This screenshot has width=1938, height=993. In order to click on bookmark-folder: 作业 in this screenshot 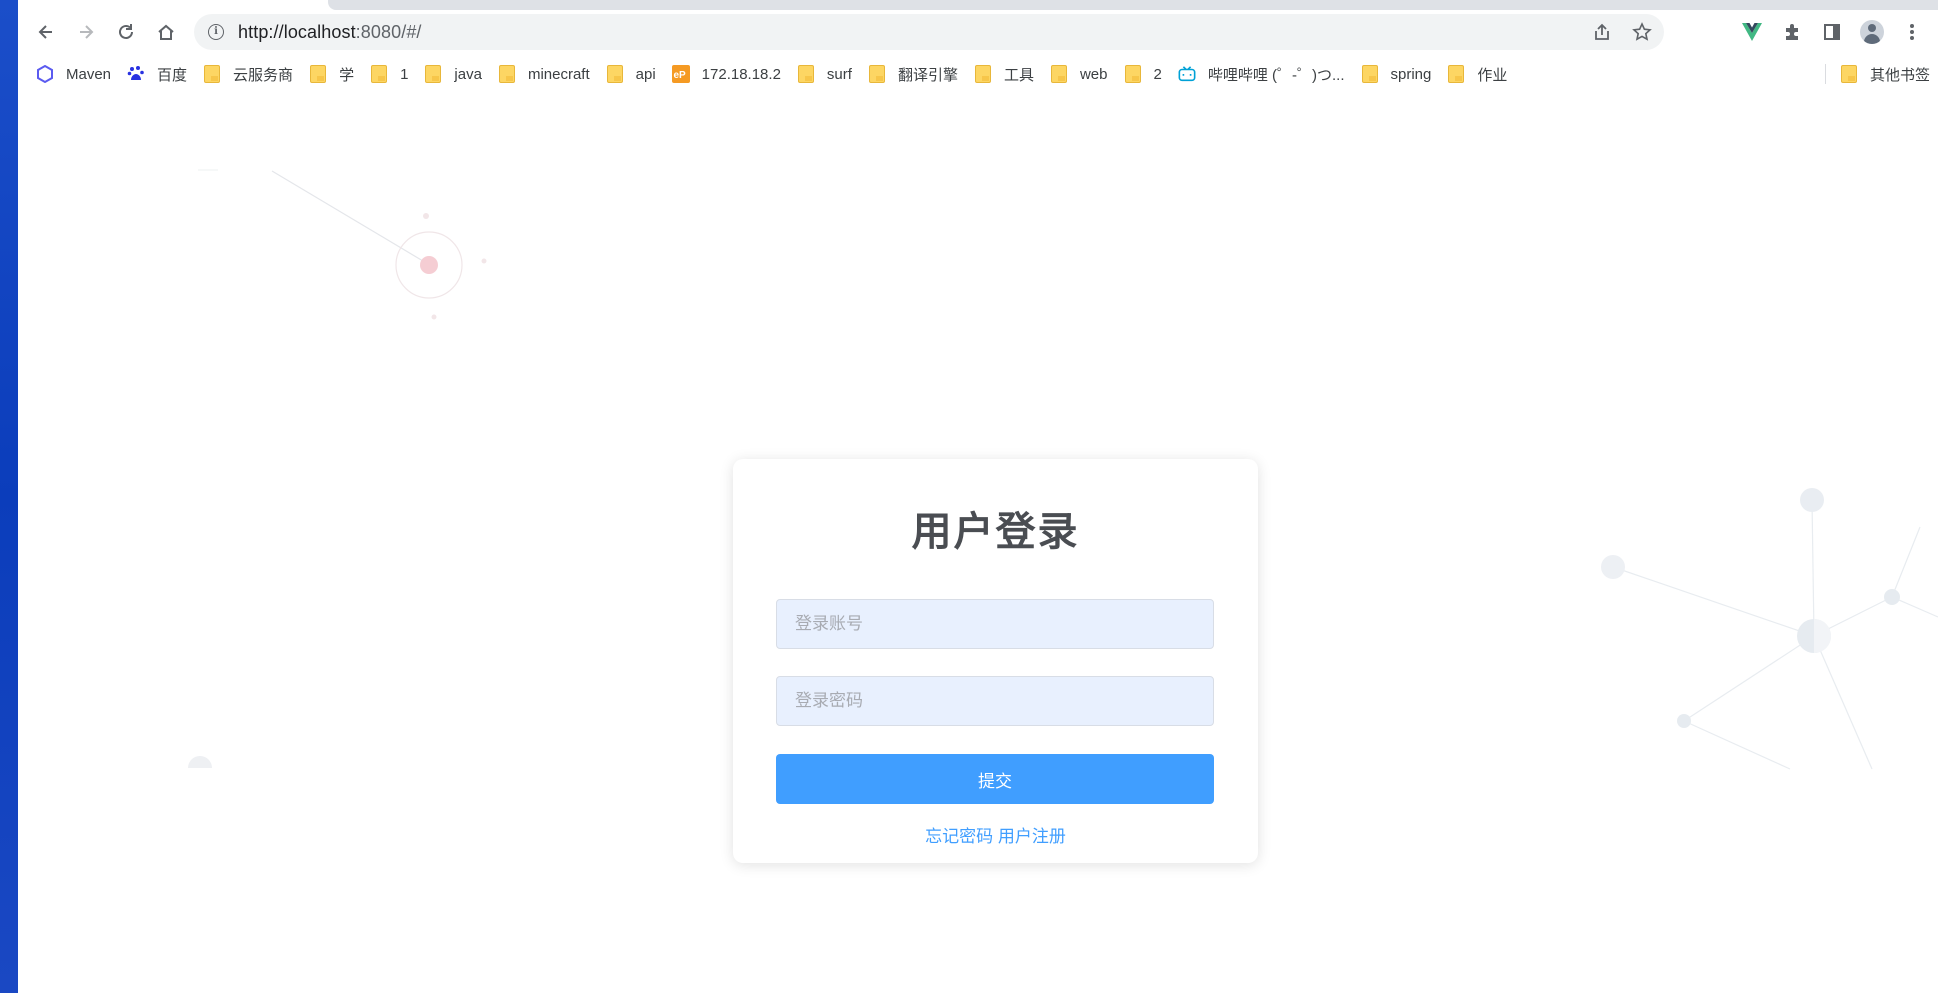, I will do `click(1477, 74)`.